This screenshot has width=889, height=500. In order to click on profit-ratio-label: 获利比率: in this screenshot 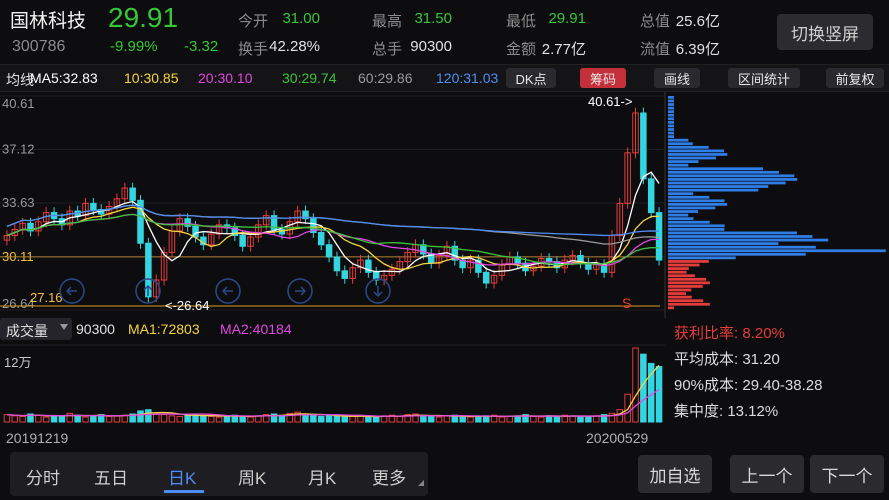, I will do `click(708, 333)`.